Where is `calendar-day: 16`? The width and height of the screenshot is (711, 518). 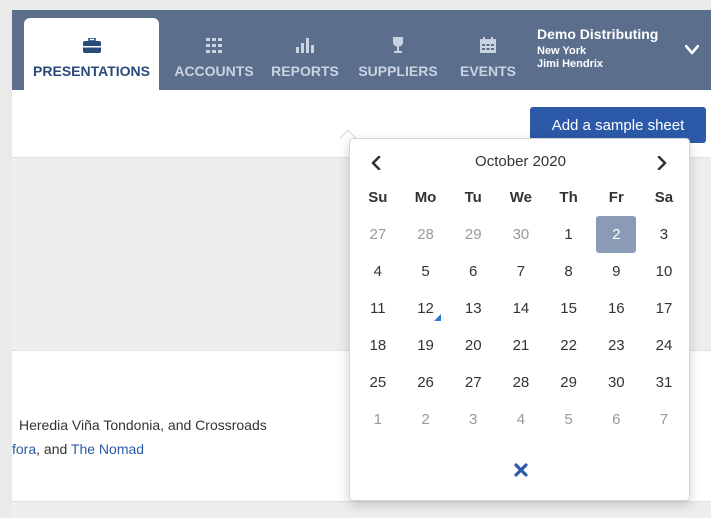 calendar-day: 16 is located at coordinates (616, 308).